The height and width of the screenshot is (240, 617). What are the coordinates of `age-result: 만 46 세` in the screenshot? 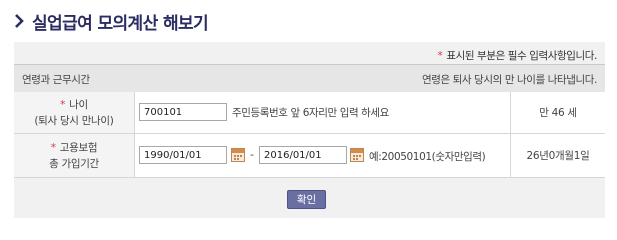 It's located at (557, 112).